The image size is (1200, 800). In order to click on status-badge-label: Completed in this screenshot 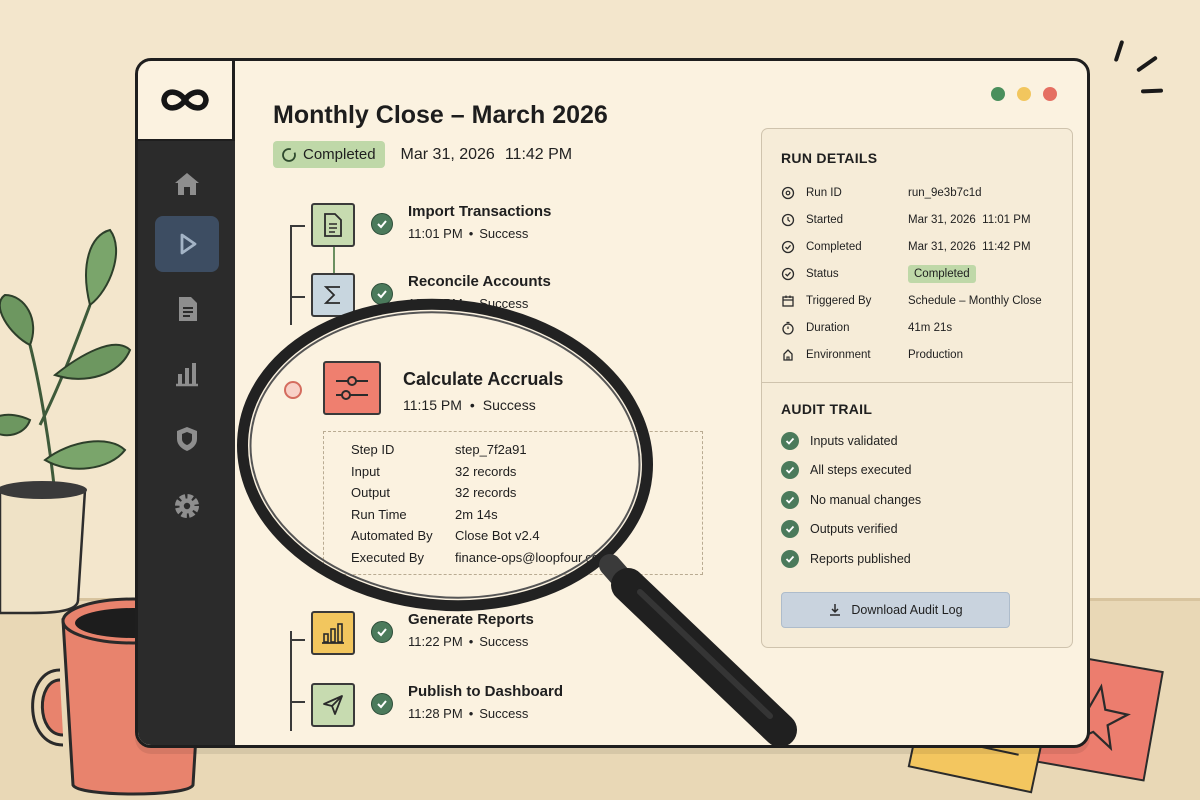, I will do `click(339, 154)`.